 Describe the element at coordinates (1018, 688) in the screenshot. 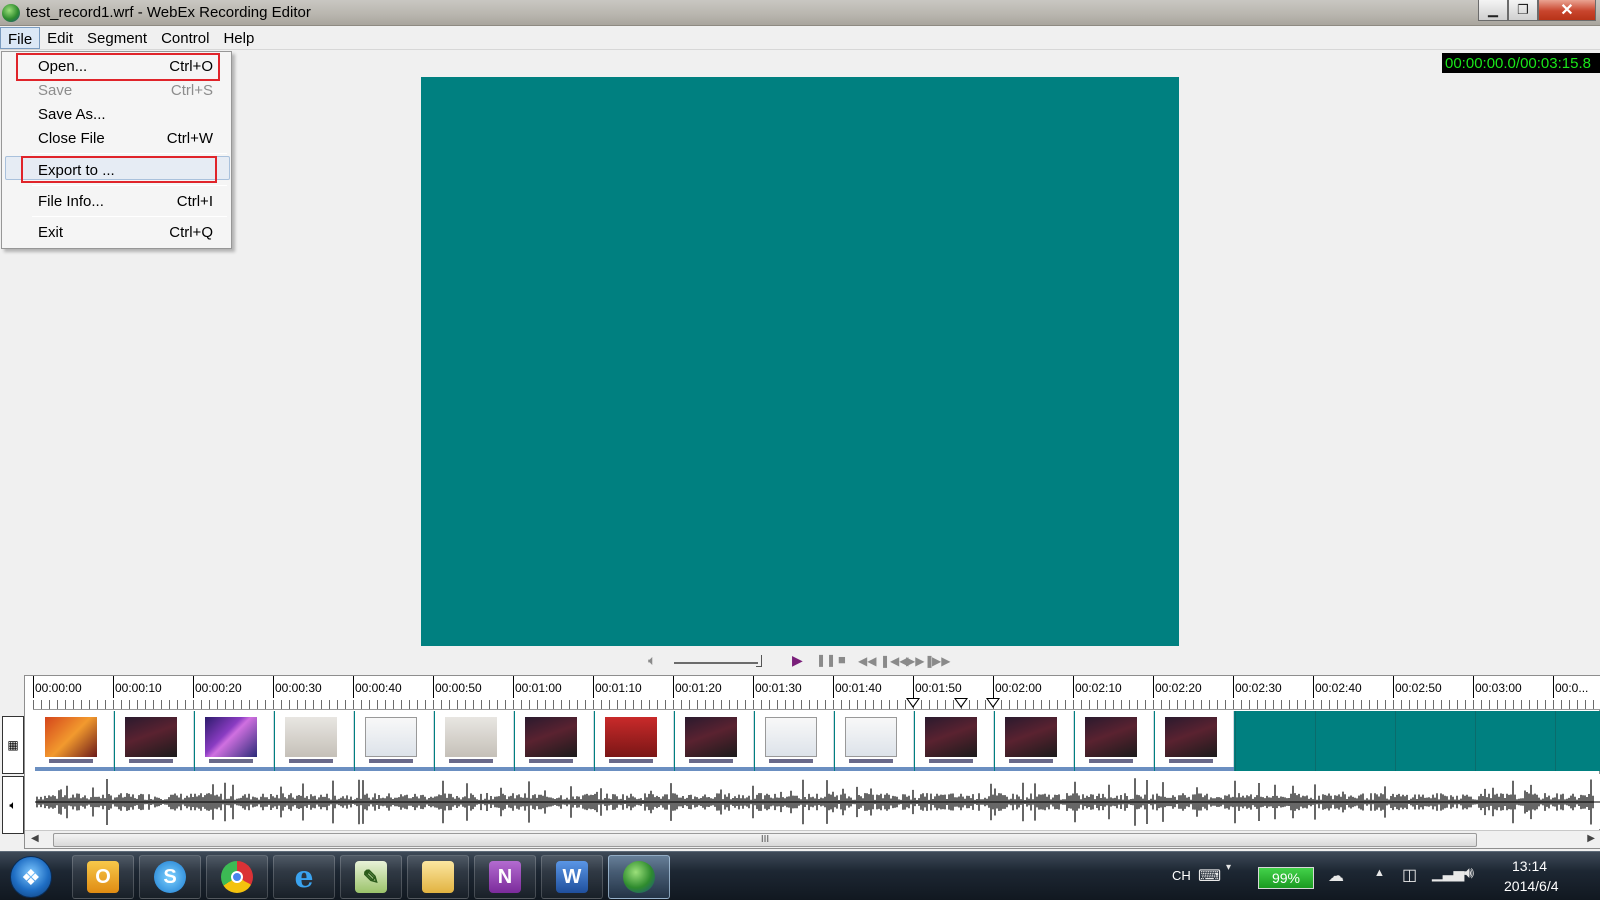

I see `ruler-tick-label: 00:02:00` at that location.